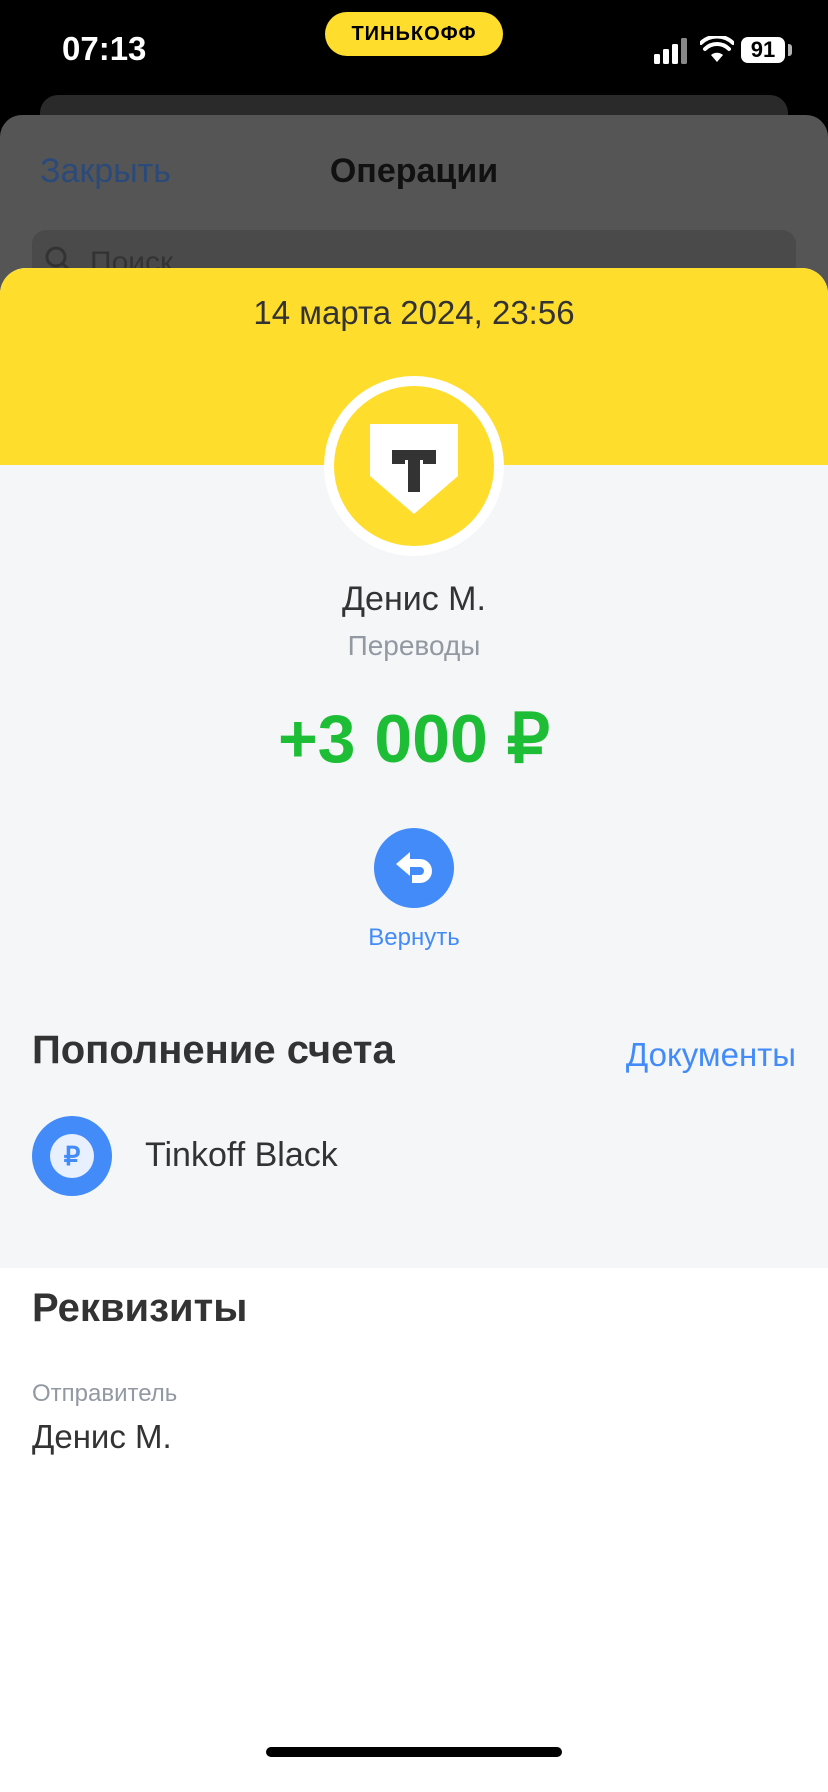 This screenshot has width=828, height=1792. Describe the element at coordinates (104, 48) in the screenshot. I see `status-time: 07:13` at that location.